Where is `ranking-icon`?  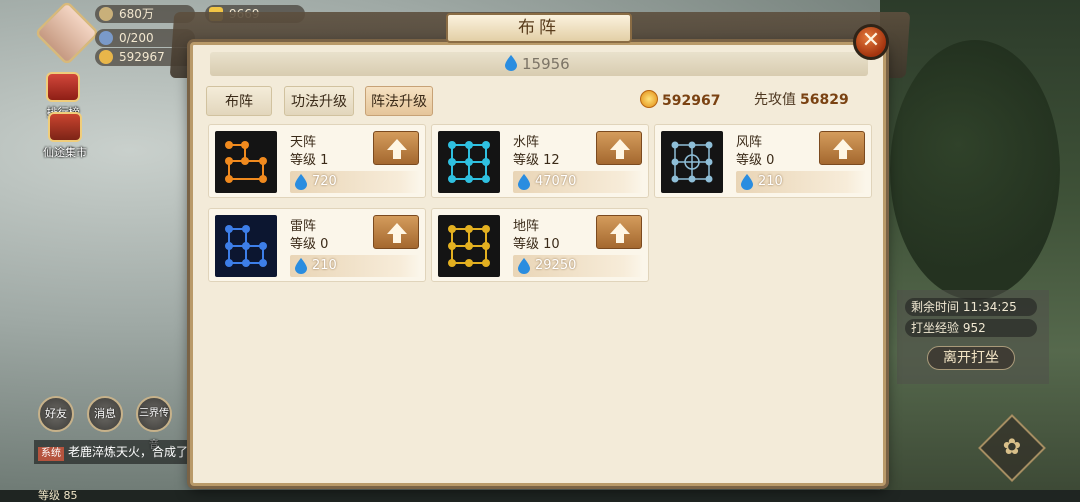
ranking-icon is located at coordinates (63, 87).